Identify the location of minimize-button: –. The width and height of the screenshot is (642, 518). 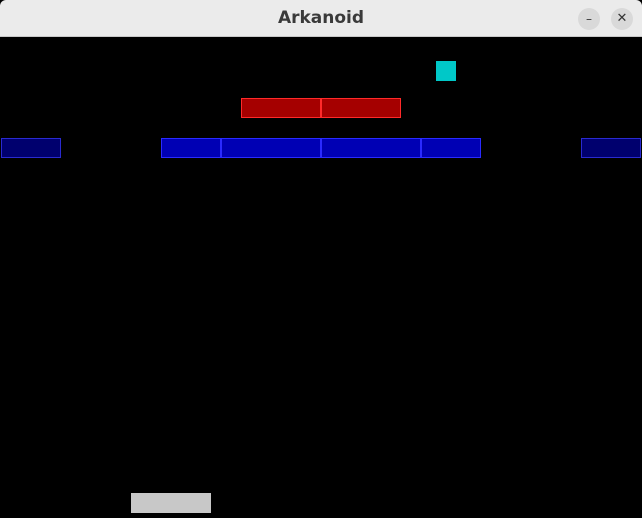
(589, 19).